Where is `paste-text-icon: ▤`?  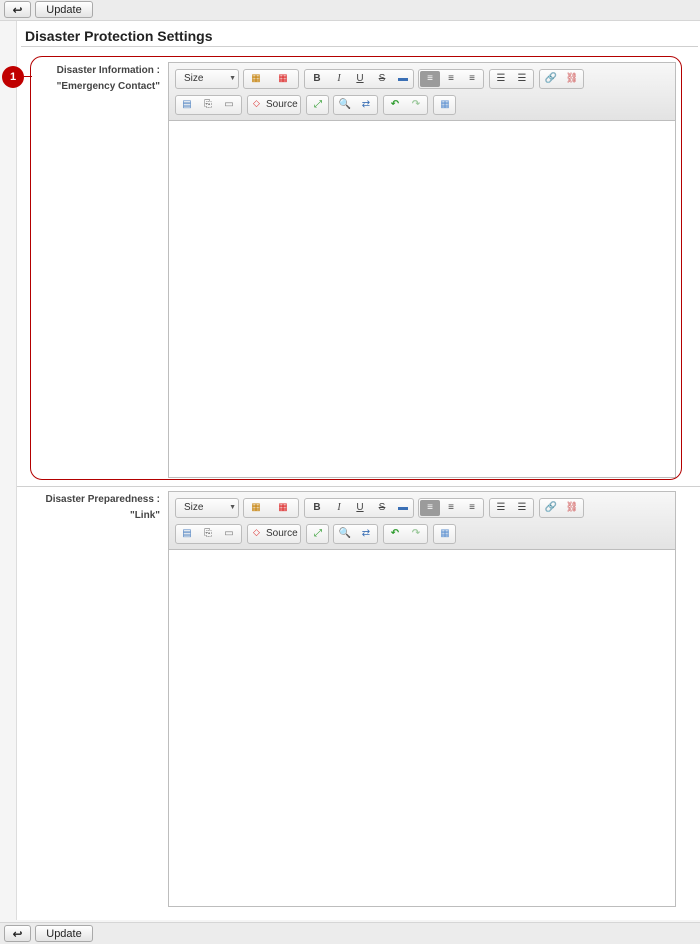 paste-text-icon: ▤ is located at coordinates (187, 534).